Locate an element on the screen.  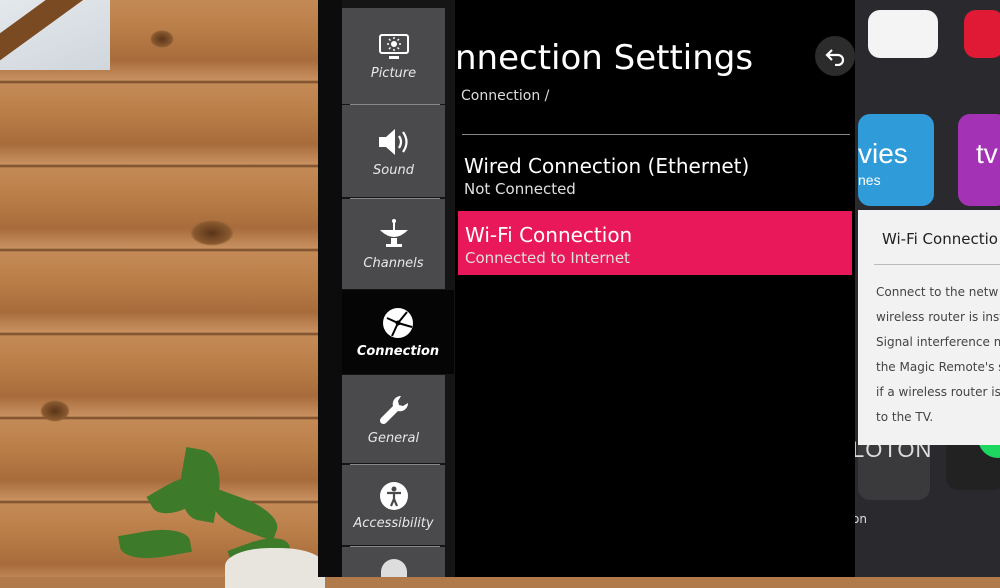
title-divider is located at coordinates (656, 134).